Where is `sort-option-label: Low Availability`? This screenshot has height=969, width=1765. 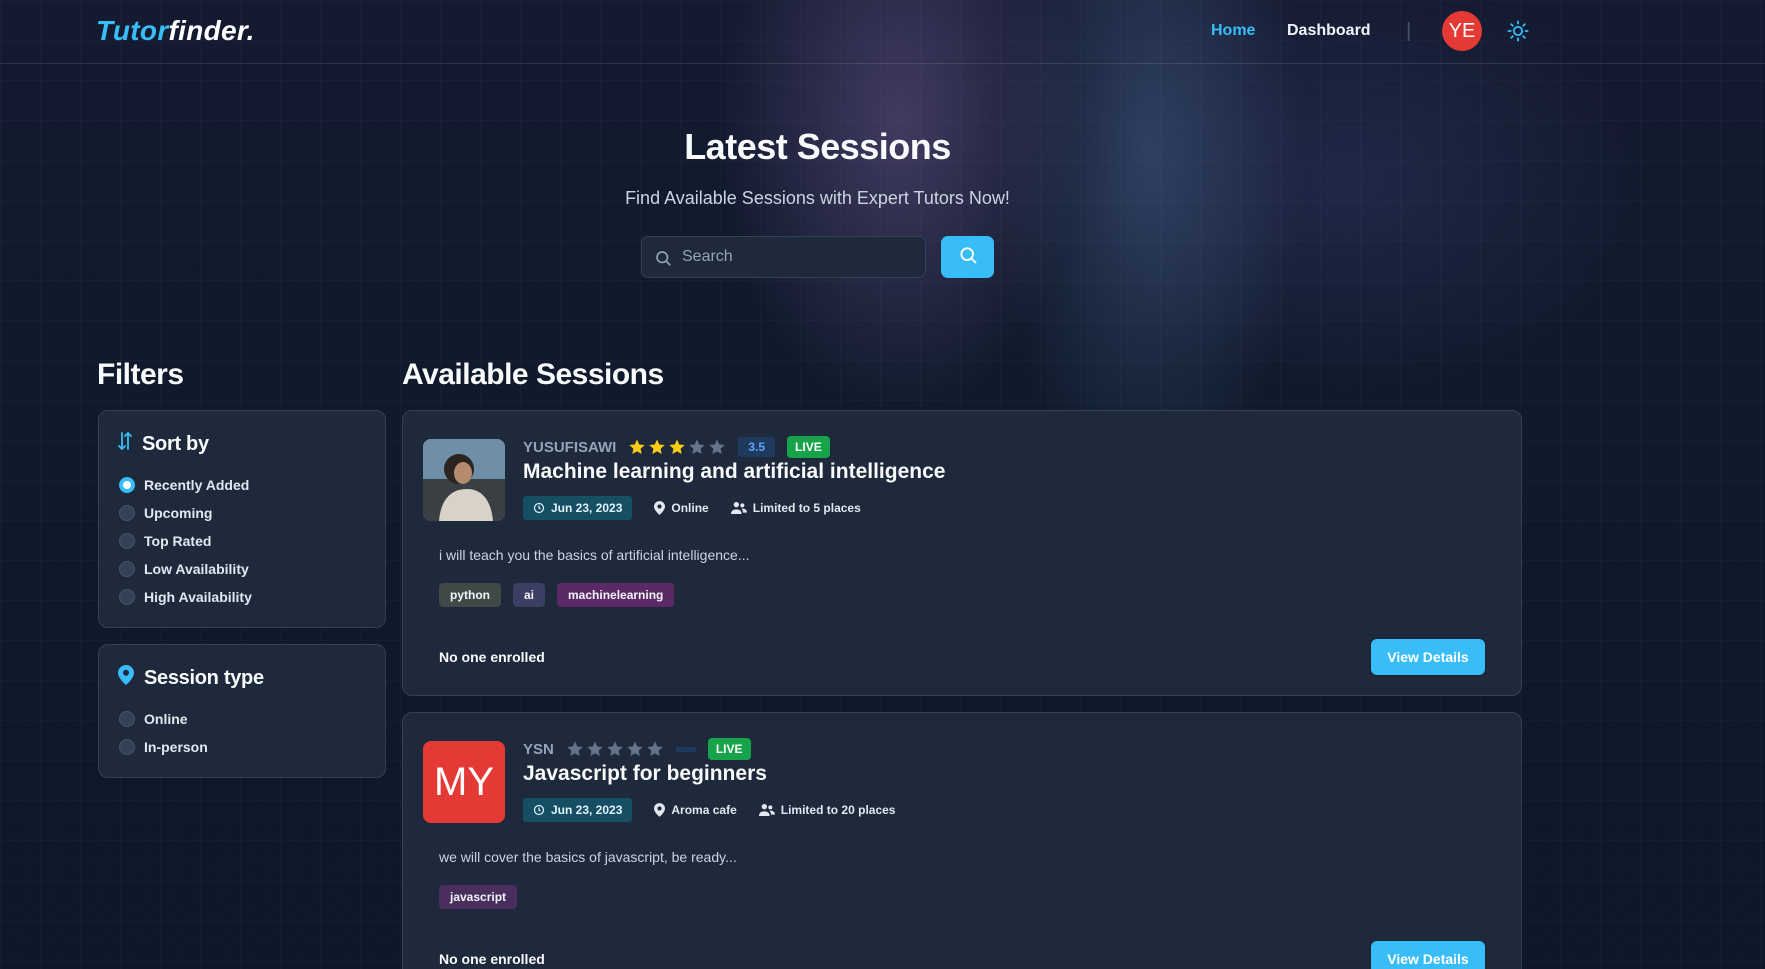
sort-option-label: Low Availability is located at coordinates (196, 569).